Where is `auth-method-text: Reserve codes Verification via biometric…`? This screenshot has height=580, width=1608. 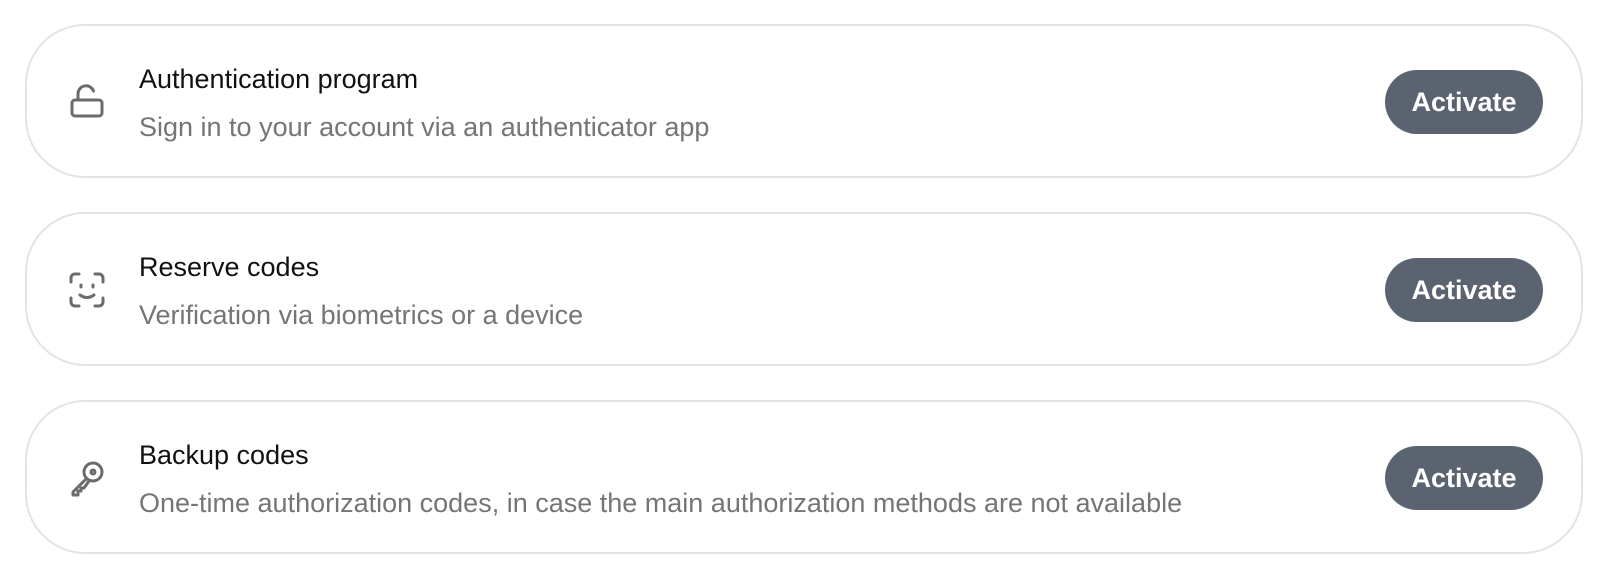 auth-method-text: Reserve codes Verification via biometric… is located at coordinates (361, 291).